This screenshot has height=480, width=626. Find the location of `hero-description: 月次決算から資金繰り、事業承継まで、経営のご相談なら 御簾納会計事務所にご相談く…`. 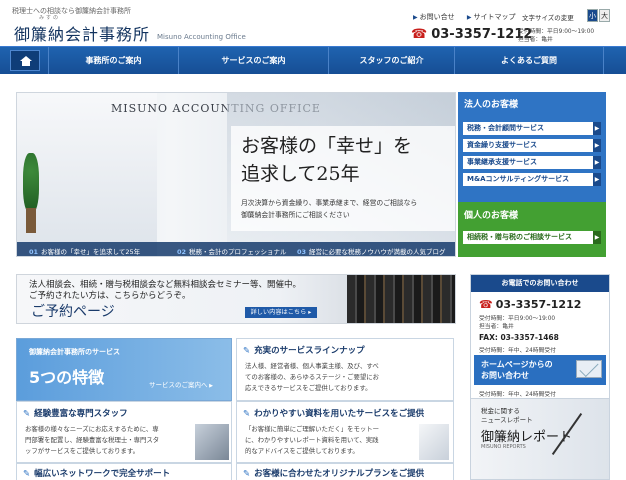

hero-description: 月次決算から資金繰り、事業承継まで、経営のご相談なら 御簾納会計事務所にご相談く… is located at coordinates (329, 209).